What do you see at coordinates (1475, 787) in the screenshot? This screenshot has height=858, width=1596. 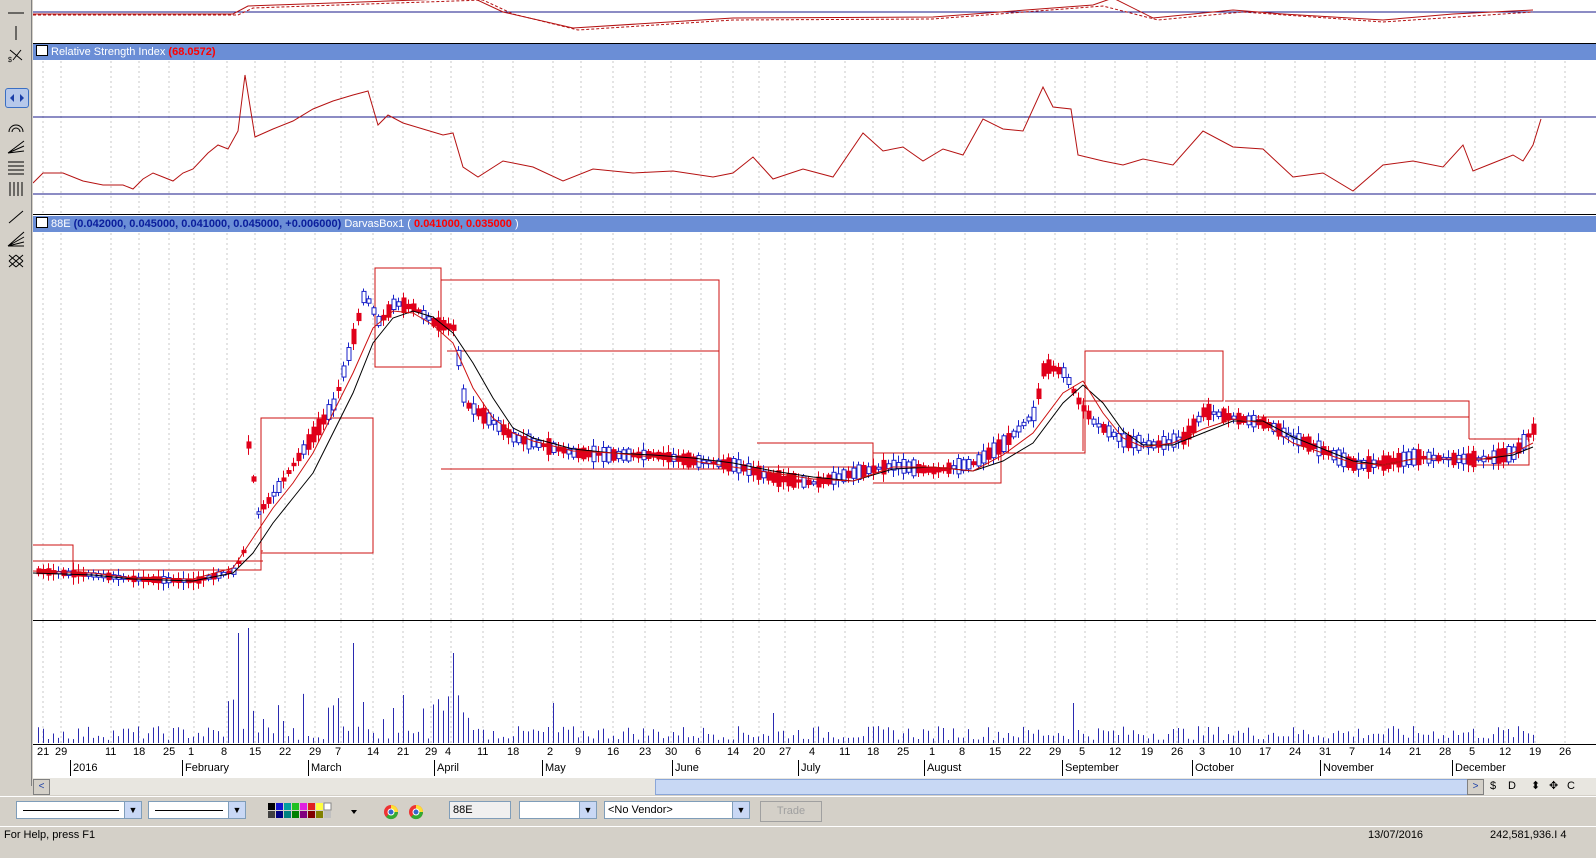 I see `scroll-right-button: >` at bounding box center [1475, 787].